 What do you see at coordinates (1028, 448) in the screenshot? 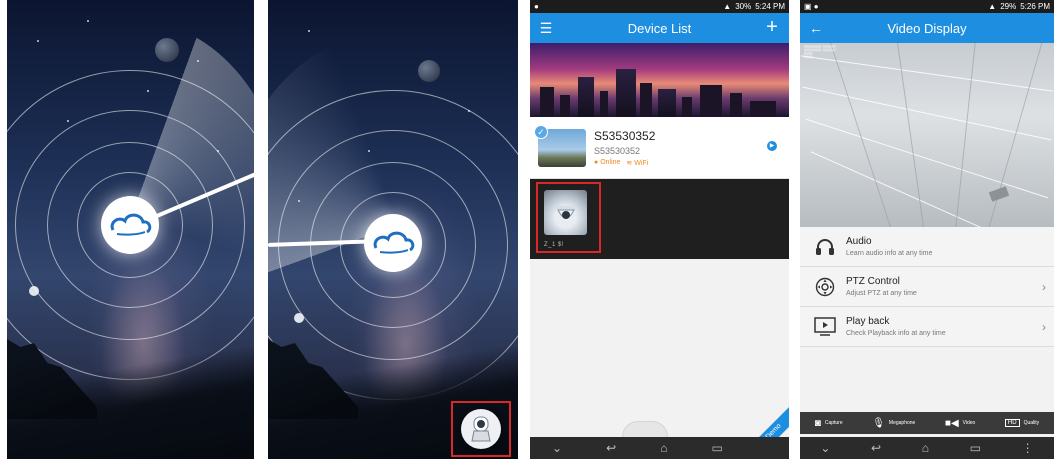
I see `overflow-menu-icon: ⋮` at bounding box center [1028, 448].